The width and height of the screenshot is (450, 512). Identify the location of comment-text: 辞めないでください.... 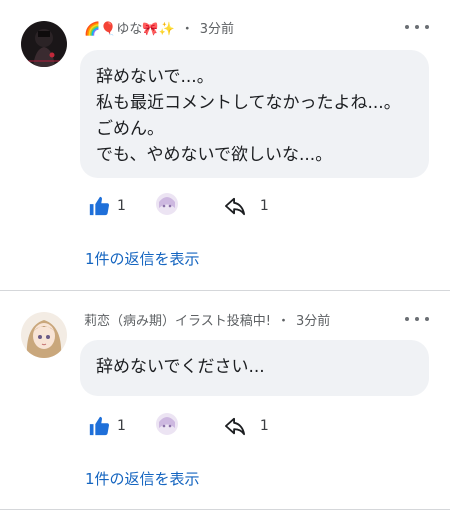
(254, 368).